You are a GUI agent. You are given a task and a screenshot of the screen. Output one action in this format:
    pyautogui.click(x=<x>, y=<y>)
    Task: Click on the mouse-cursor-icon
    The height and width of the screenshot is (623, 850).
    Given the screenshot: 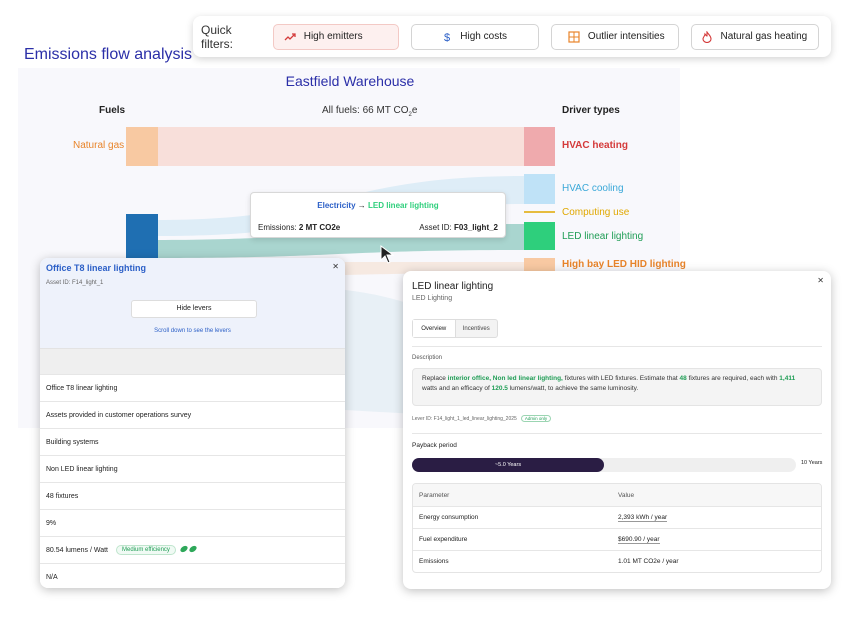 What is the action you would take?
    pyautogui.click(x=387, y=254)
    